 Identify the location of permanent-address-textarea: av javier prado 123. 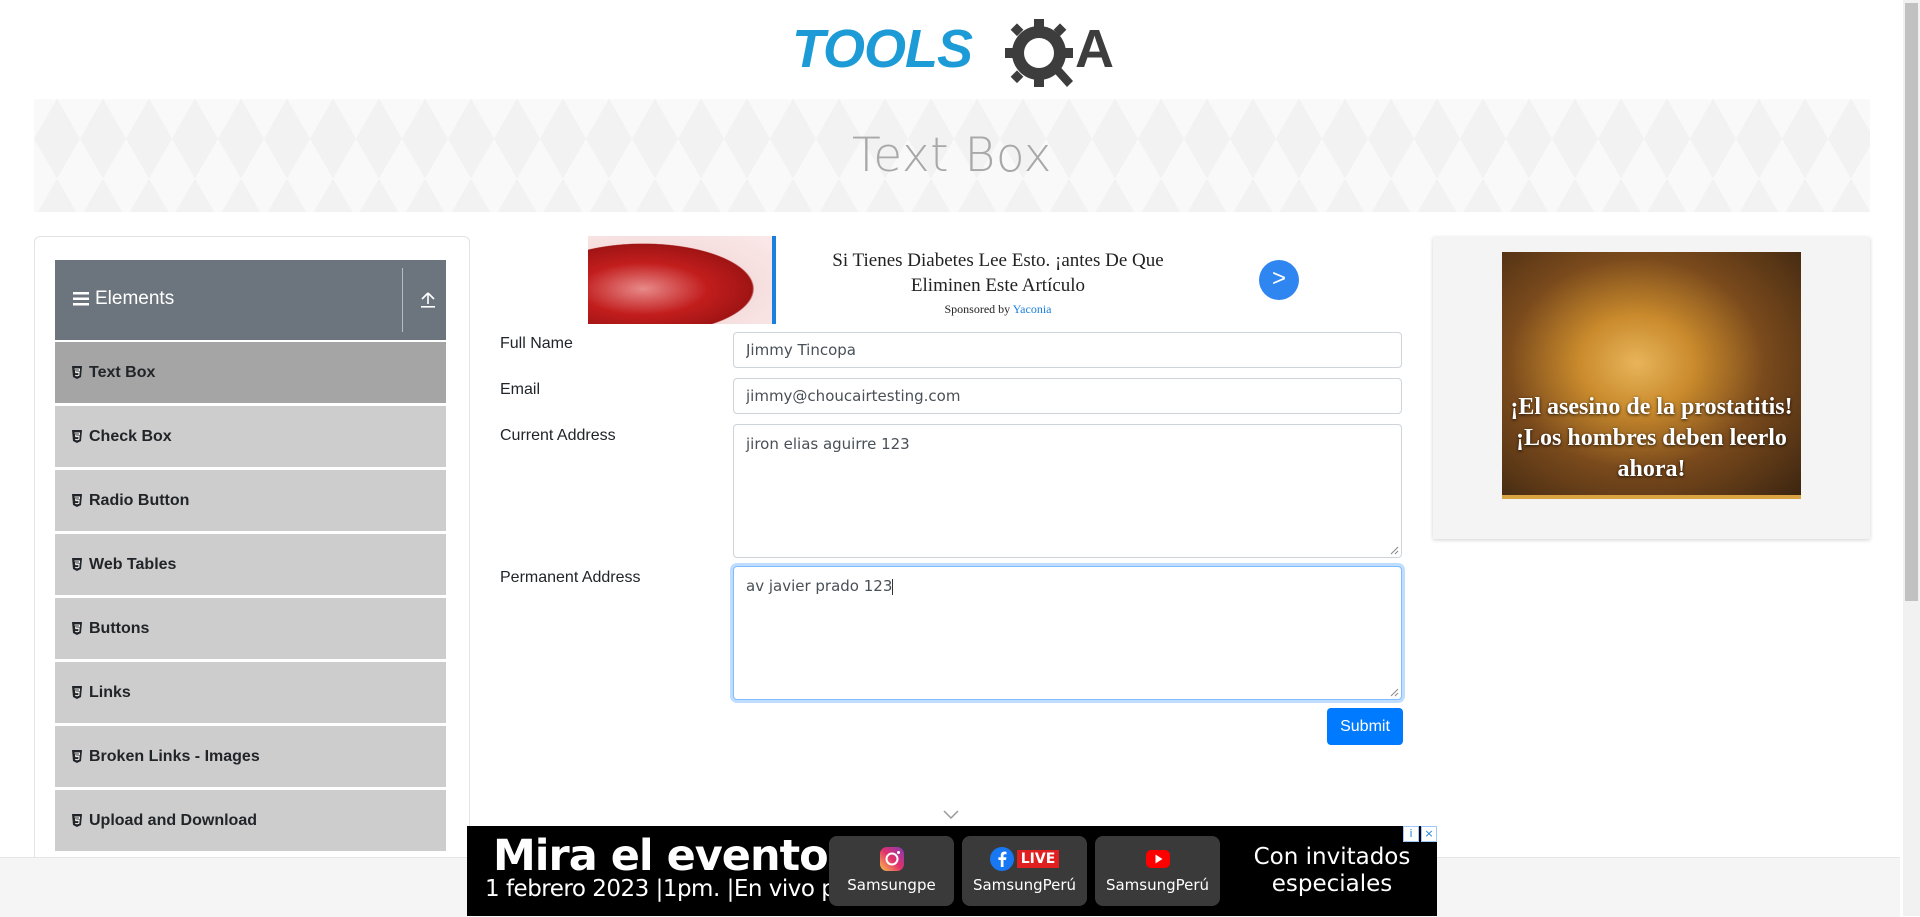
(1067, 633).